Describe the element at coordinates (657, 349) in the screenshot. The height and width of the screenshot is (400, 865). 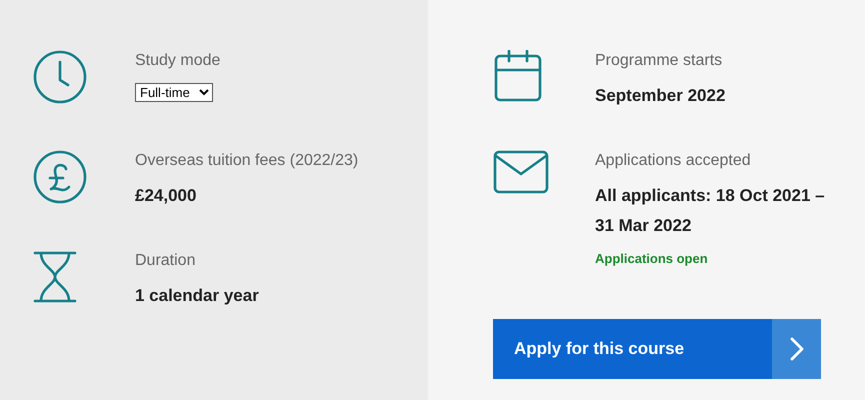
I see `apply-button: Apply for this course` at that location.